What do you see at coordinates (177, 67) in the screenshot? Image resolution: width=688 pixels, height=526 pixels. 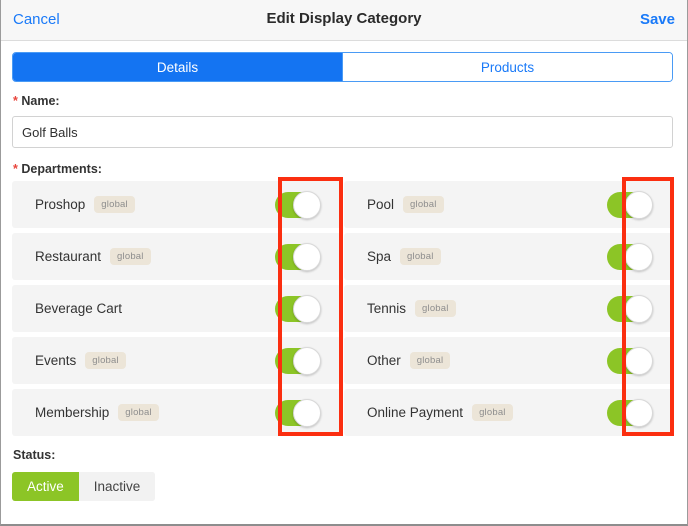 I see `tab-details: Details` at bounding box center [177, 67].